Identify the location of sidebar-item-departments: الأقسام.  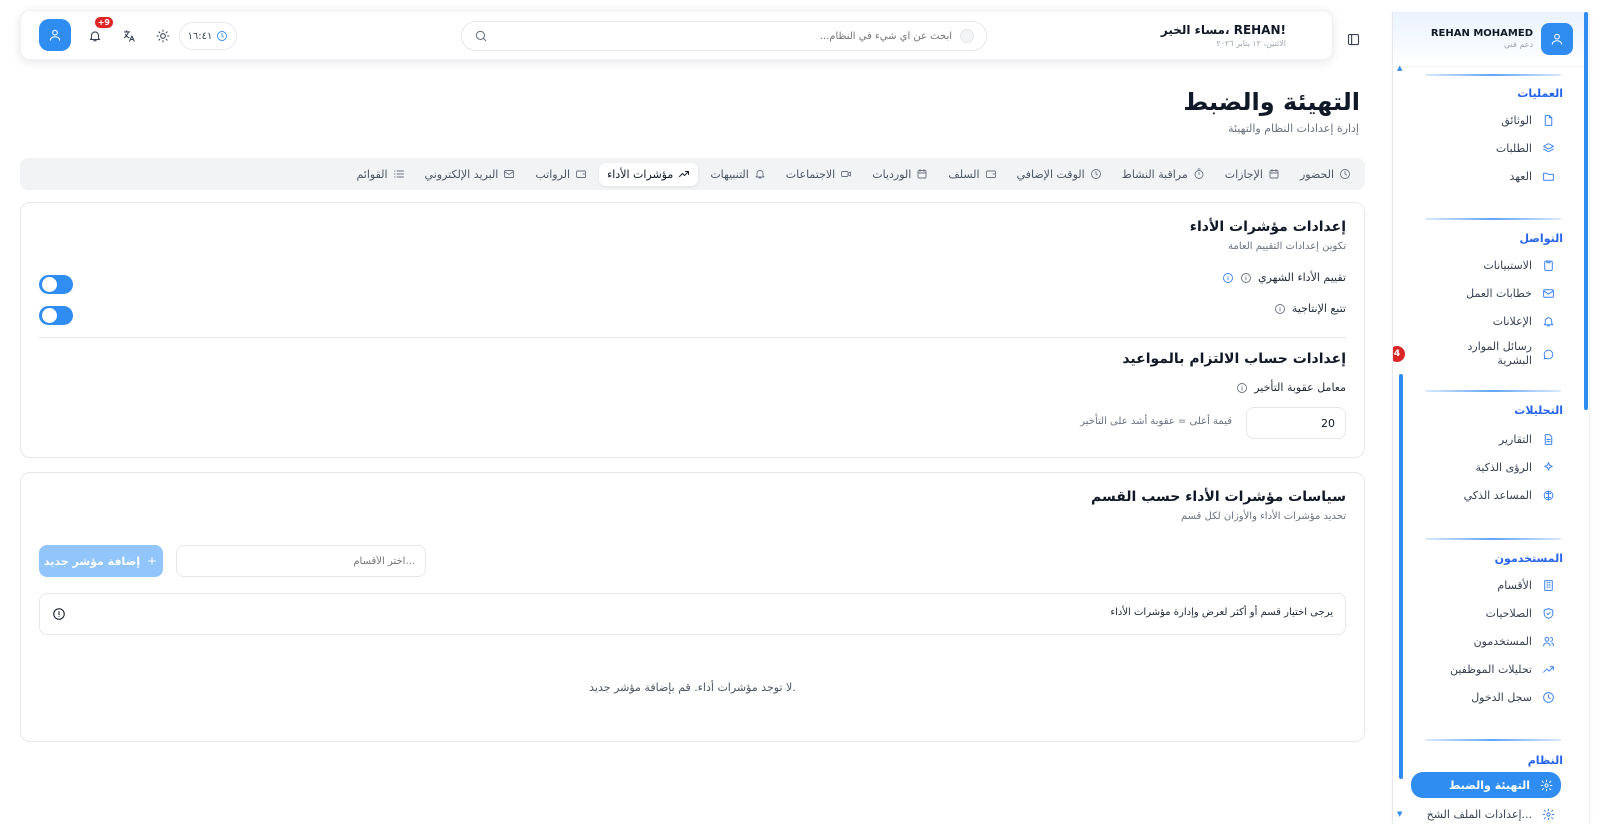
(1481, 585).